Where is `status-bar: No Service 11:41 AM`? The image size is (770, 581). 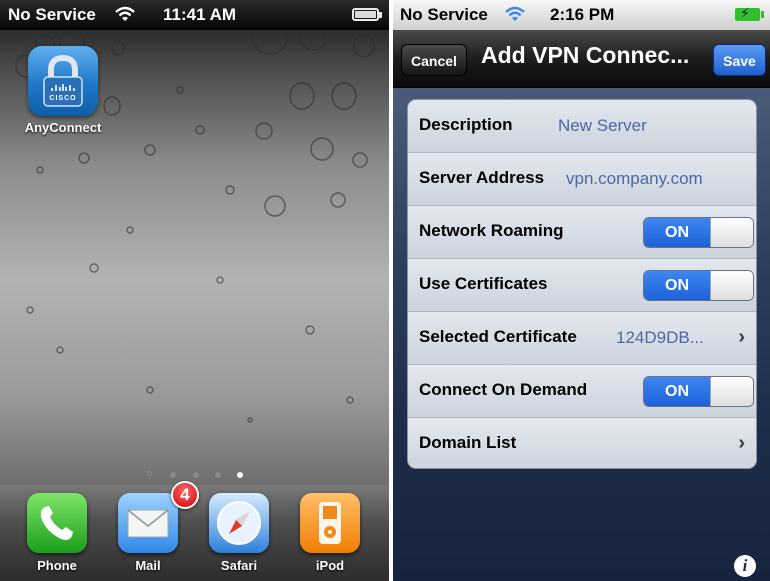 status-bar: No Service 11:41 AM is located at coordinates (194, 15).